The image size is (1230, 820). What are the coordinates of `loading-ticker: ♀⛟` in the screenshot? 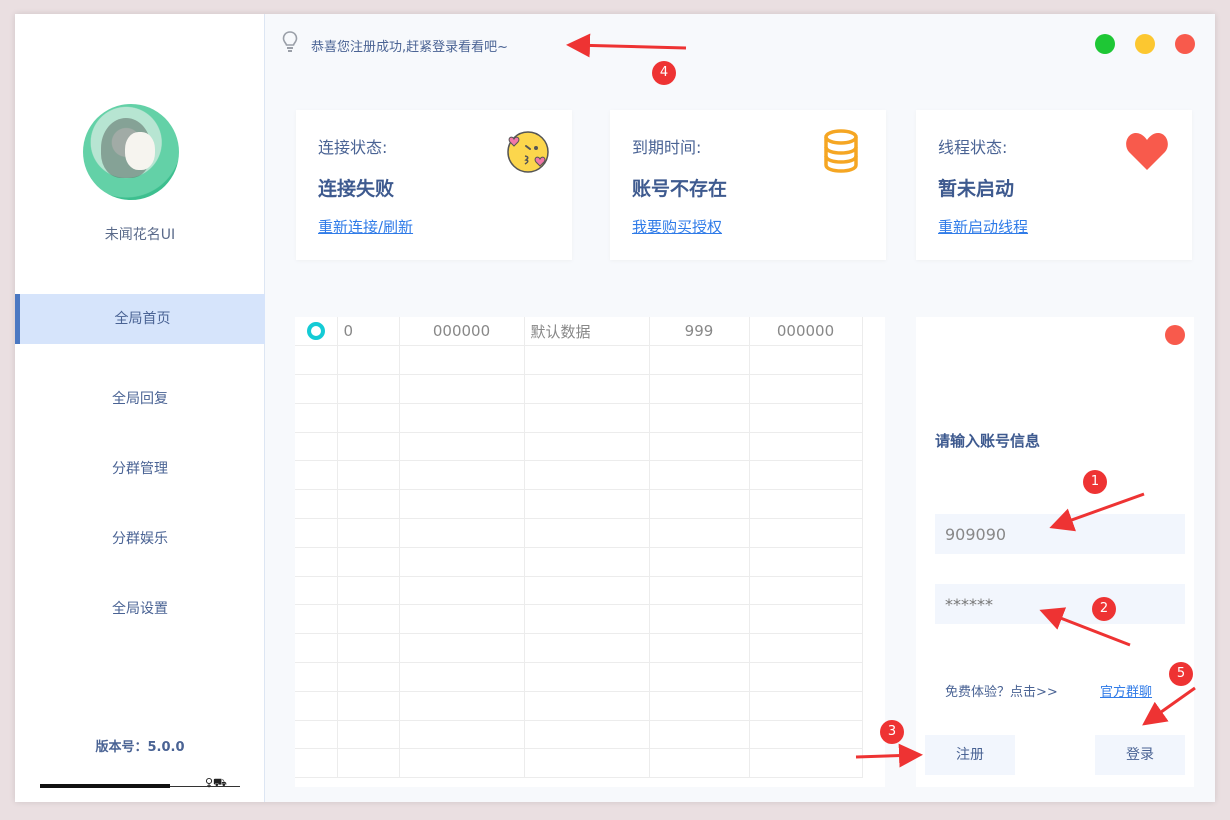 It's located at (140, 783).